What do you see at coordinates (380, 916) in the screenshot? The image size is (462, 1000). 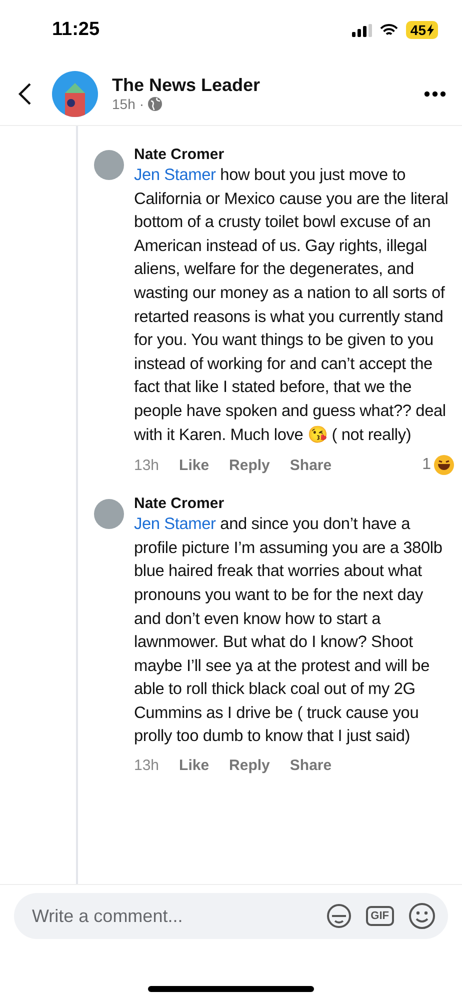 I see `gif-button: GIF` at bounding box center [380, 916].